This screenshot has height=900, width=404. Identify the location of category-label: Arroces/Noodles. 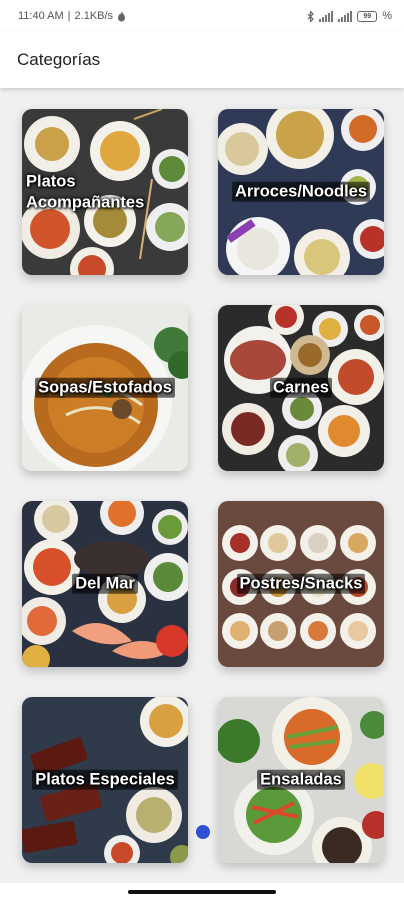
(301, 192).